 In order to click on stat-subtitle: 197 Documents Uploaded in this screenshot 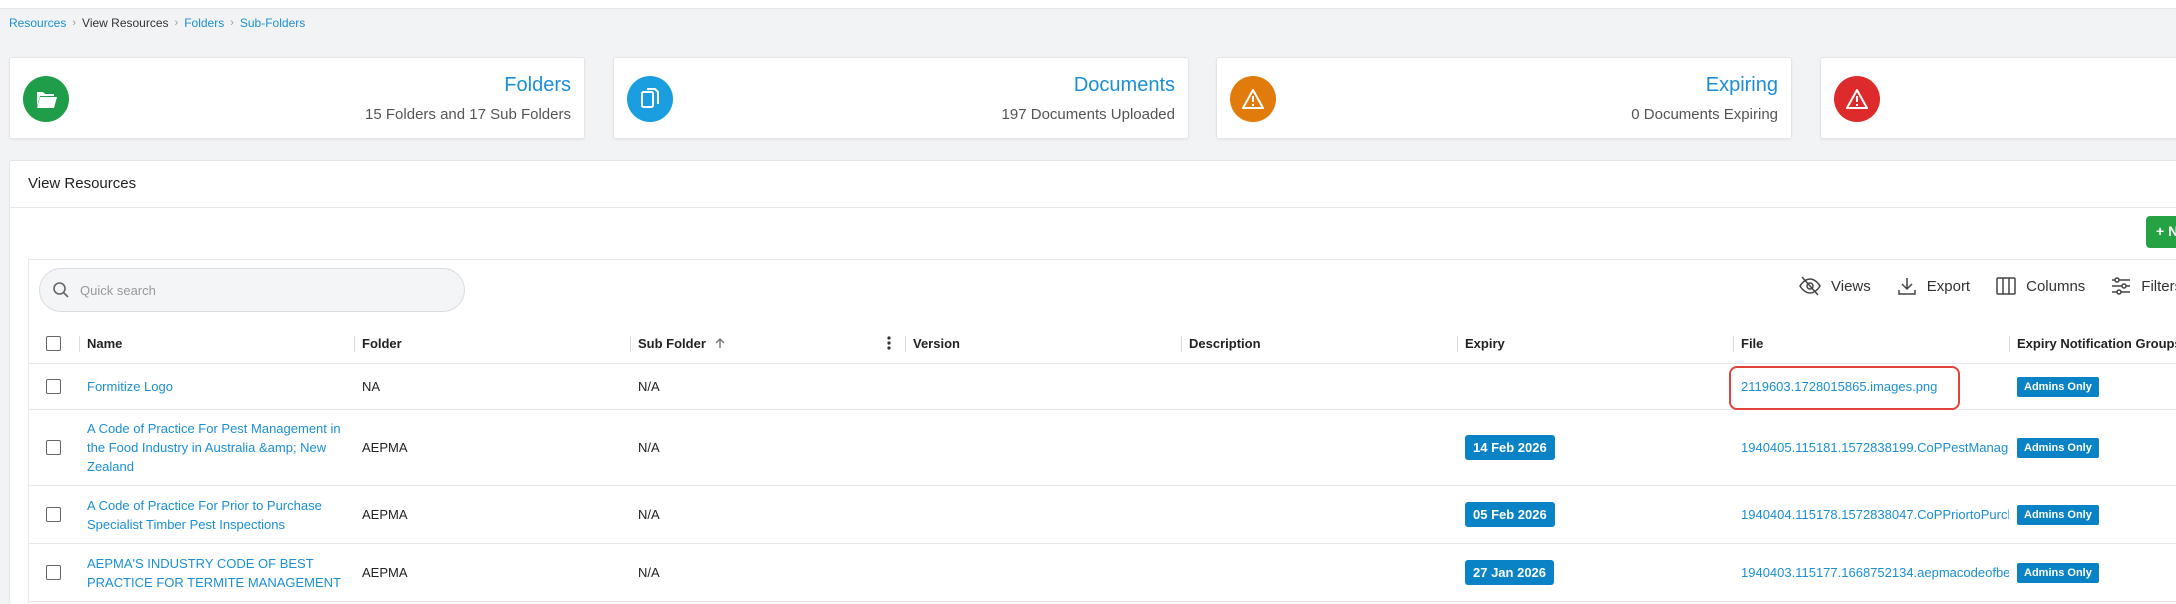, I will do `click(1088, 114)`.